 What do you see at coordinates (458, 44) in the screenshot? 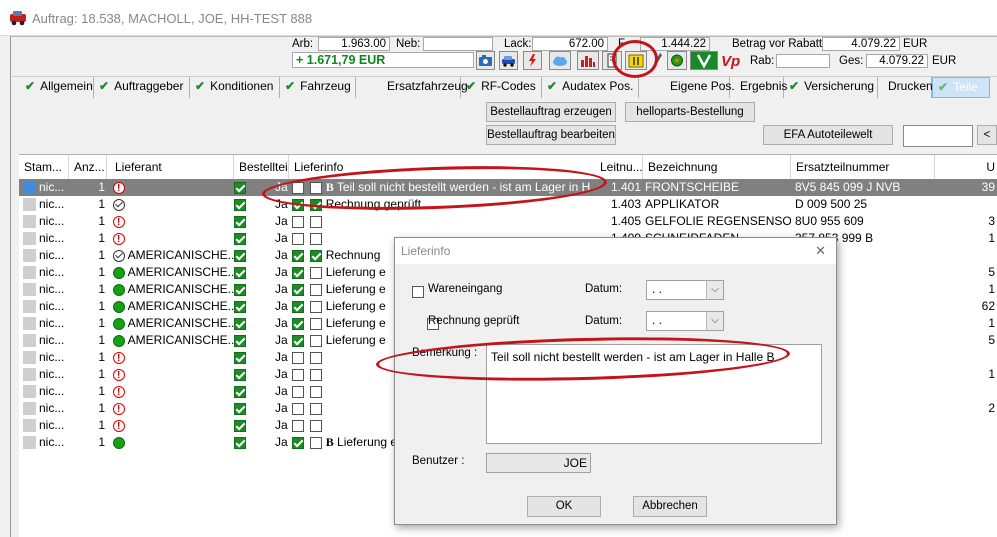
I see `neb-field` at bounding box center [458, 44].